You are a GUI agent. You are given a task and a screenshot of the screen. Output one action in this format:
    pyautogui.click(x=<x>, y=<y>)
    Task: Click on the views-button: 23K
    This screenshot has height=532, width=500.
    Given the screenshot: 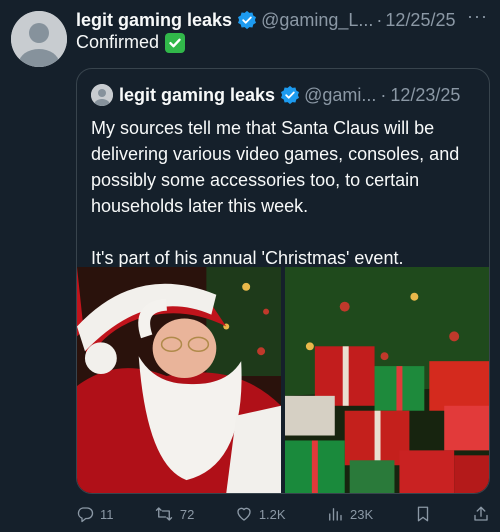 What is the action you would take?
    pyautogui.click(x=349, y=514)
    